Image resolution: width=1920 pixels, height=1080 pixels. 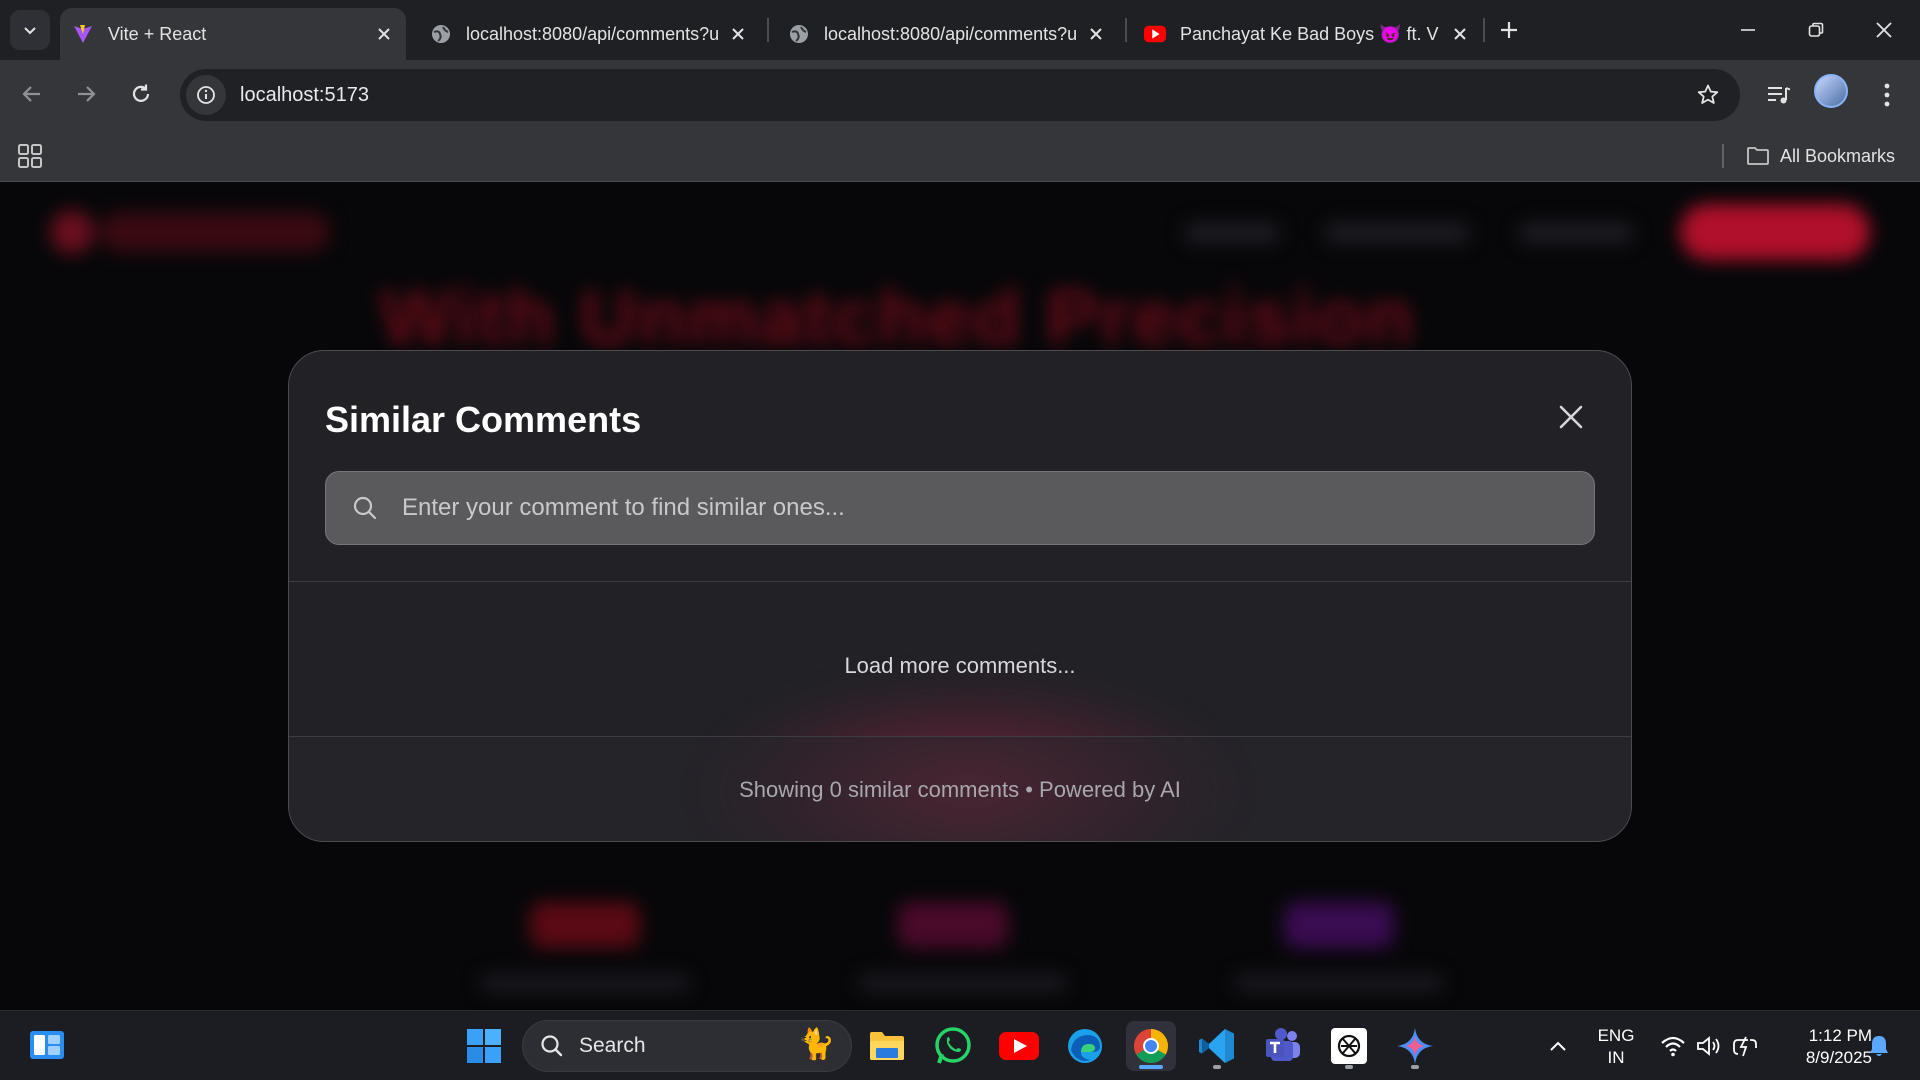 I want to click on chevron-up-icon, so click(x=1558, y=1046).